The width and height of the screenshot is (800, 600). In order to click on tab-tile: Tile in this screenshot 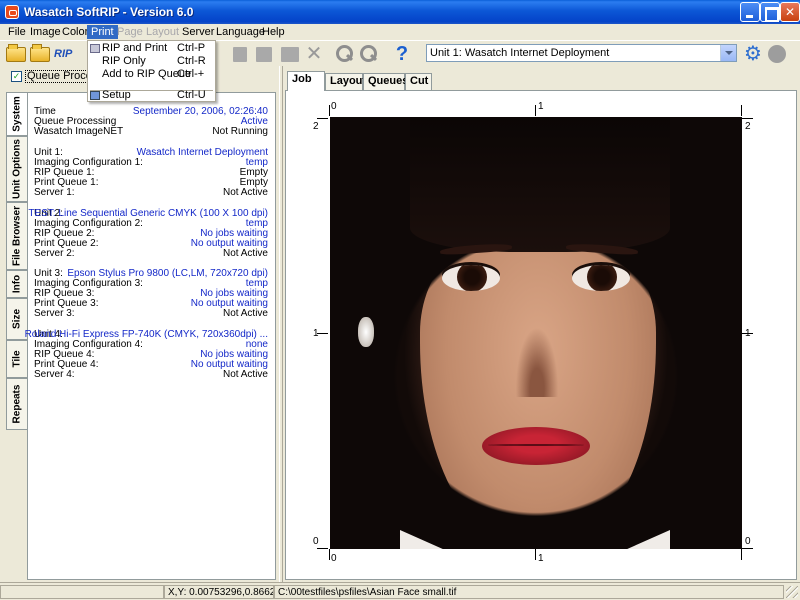, I will do `click(16, 359)`.